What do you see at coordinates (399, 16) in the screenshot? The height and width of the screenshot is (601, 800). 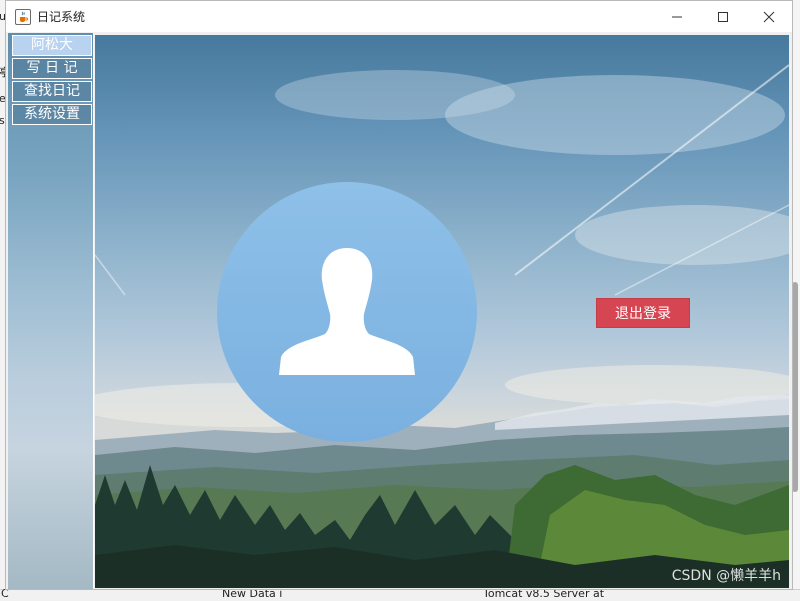 I see `title-bar: 日记系统` at bounding box center [399, 16].